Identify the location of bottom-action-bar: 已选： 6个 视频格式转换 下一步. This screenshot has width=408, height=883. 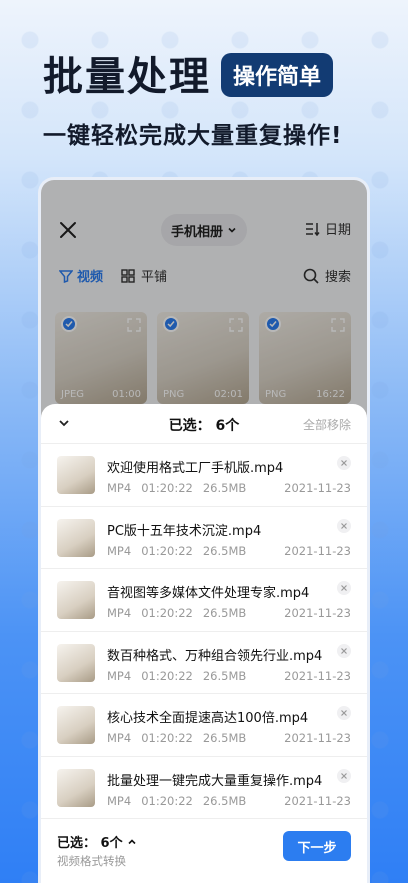
(204, 851).